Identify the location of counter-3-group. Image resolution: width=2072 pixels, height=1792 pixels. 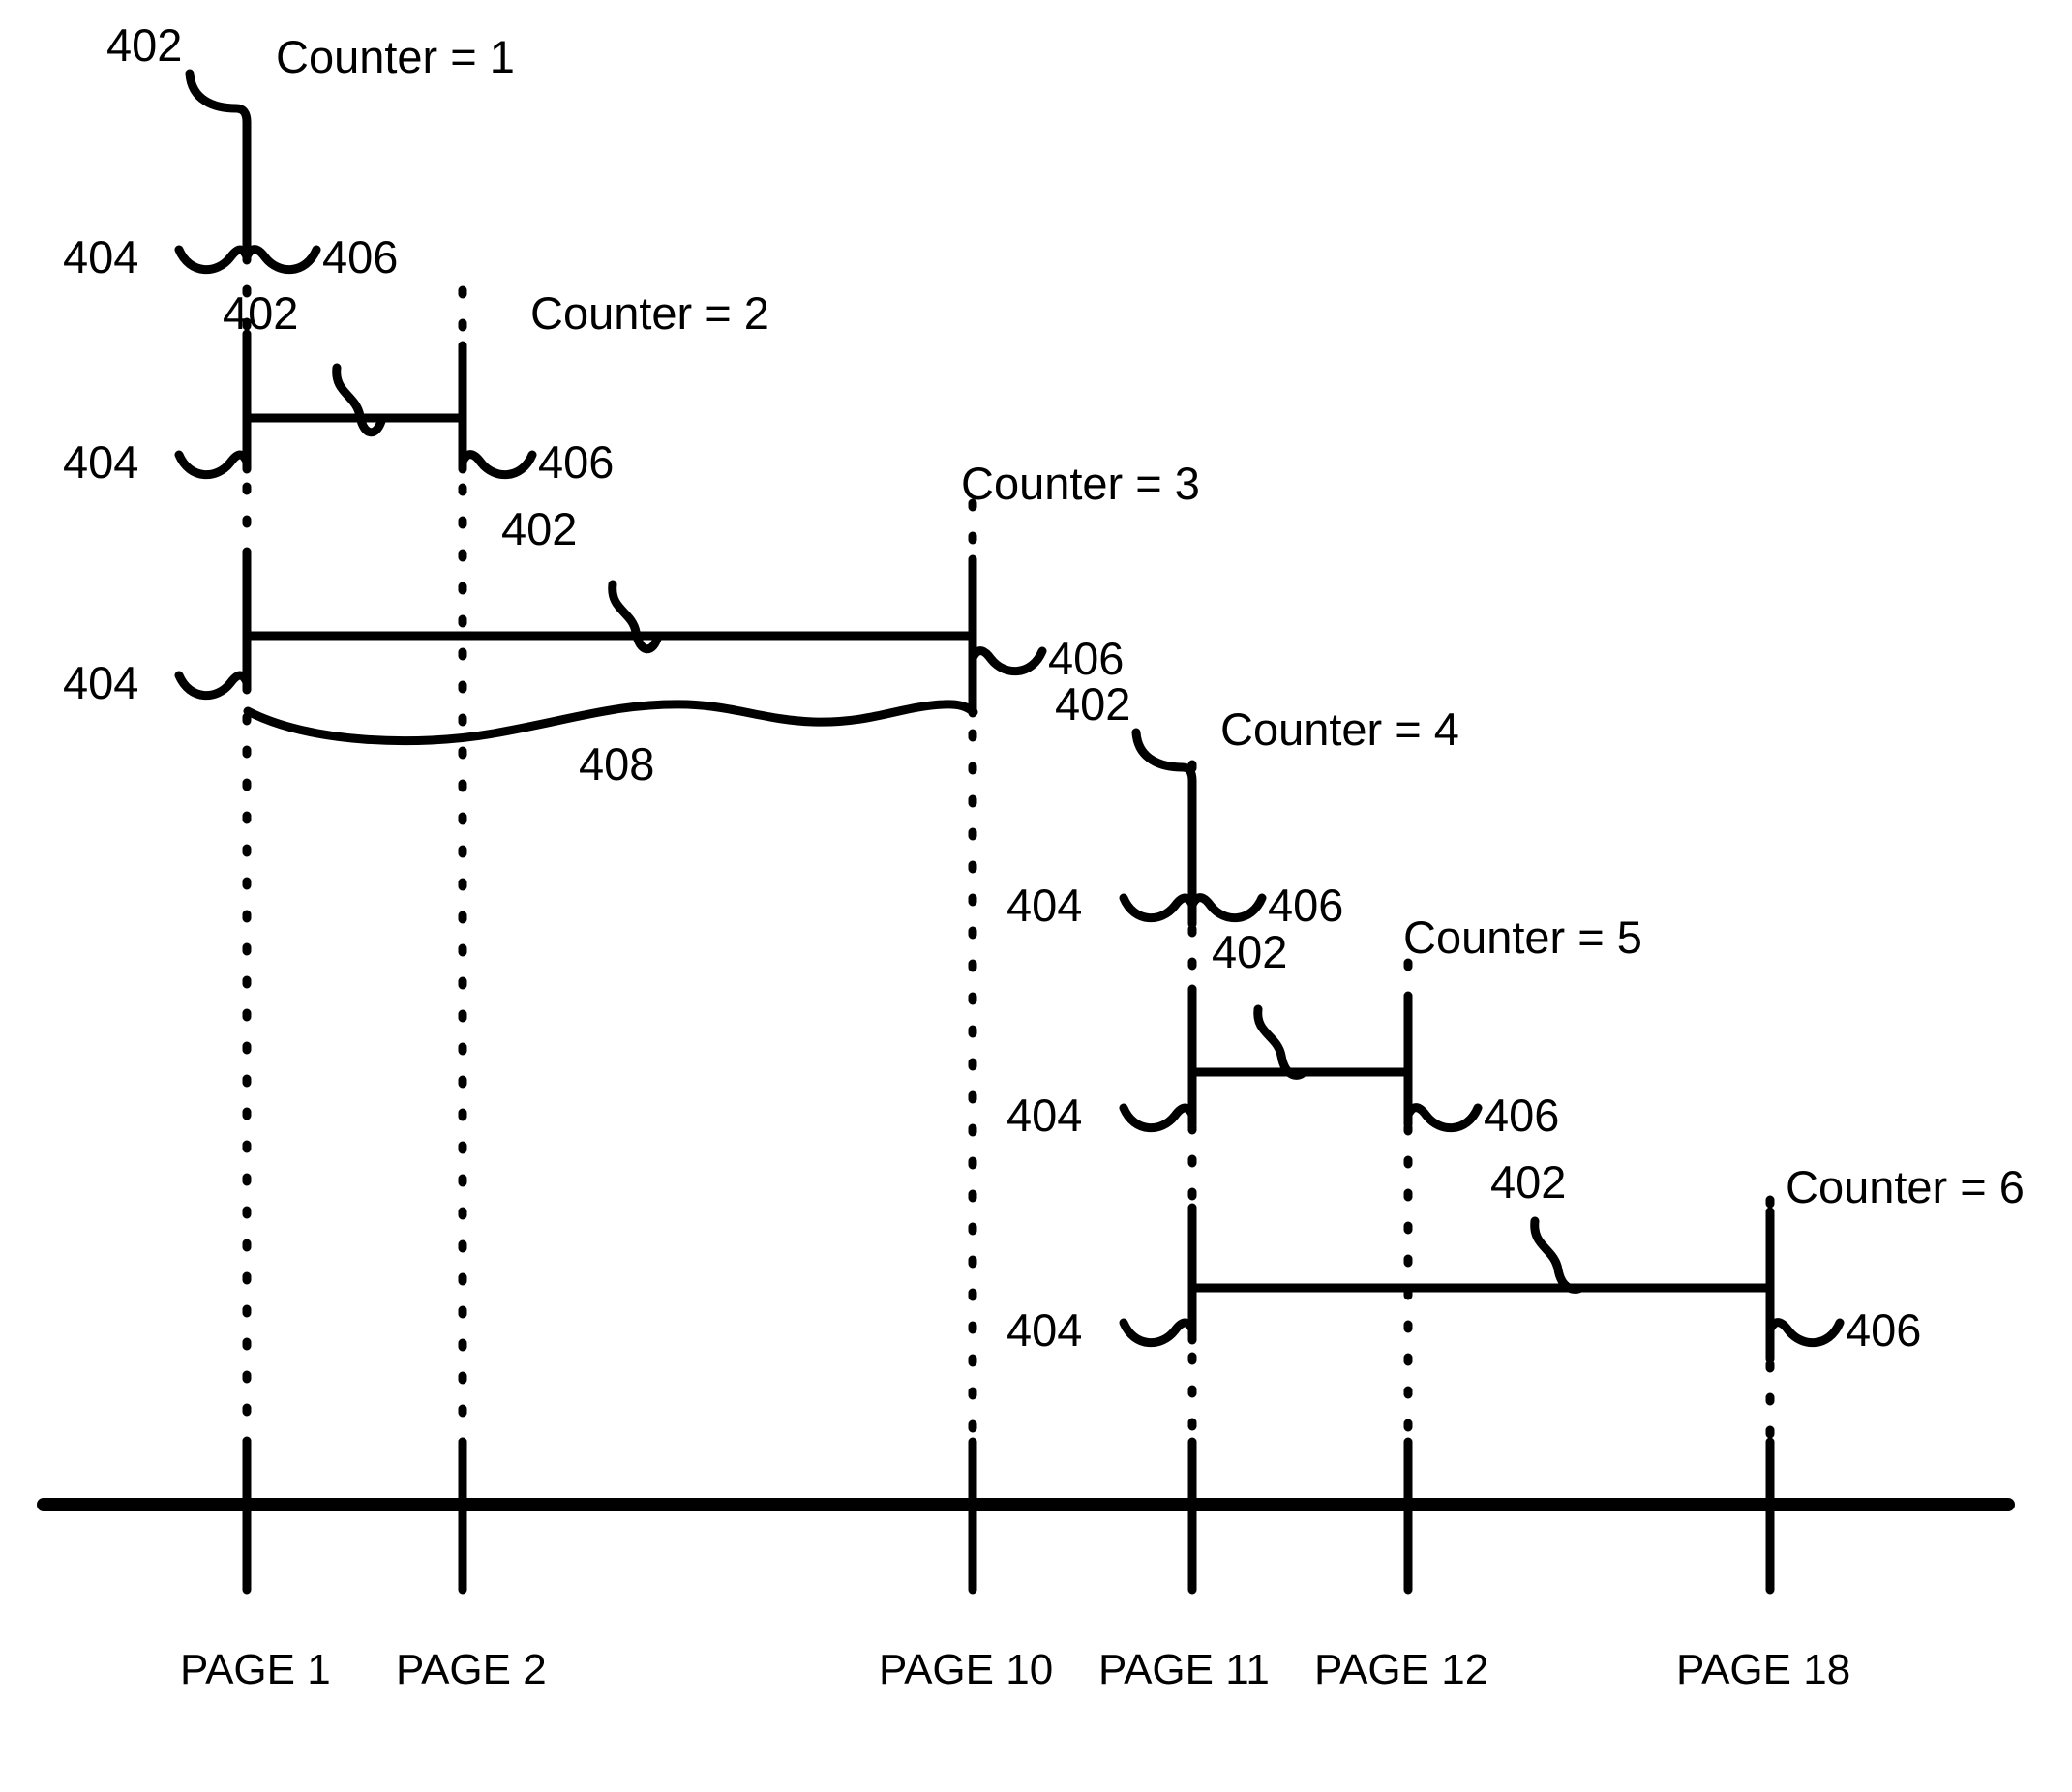
(610, 646).